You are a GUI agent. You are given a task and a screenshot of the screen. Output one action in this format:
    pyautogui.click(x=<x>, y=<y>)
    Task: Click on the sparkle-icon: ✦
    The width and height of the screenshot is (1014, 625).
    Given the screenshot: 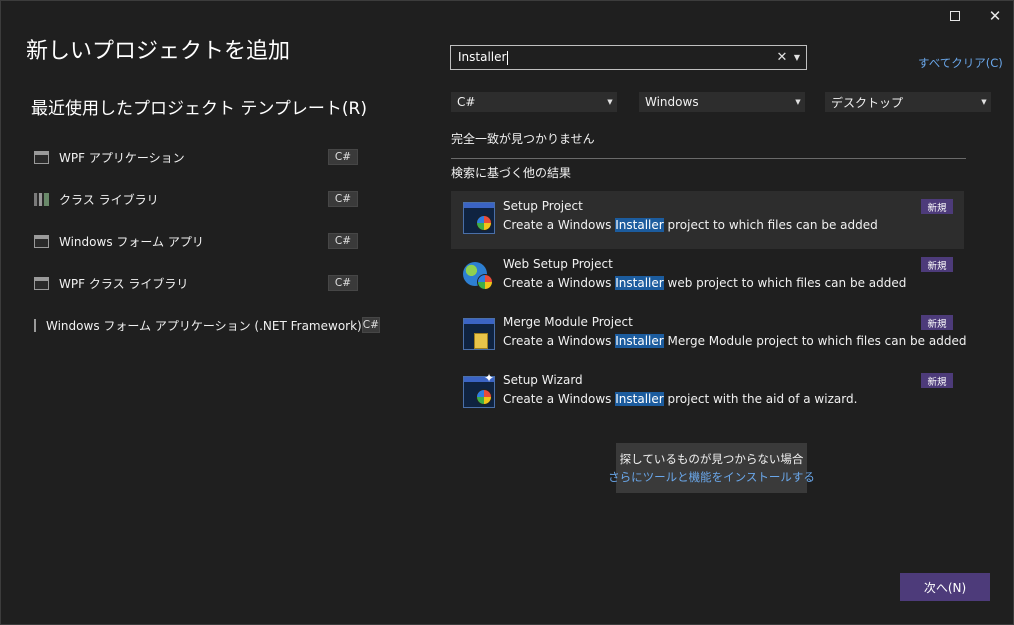 What is the action you would take?
    pyautogui.click(x=489, y=378)
    